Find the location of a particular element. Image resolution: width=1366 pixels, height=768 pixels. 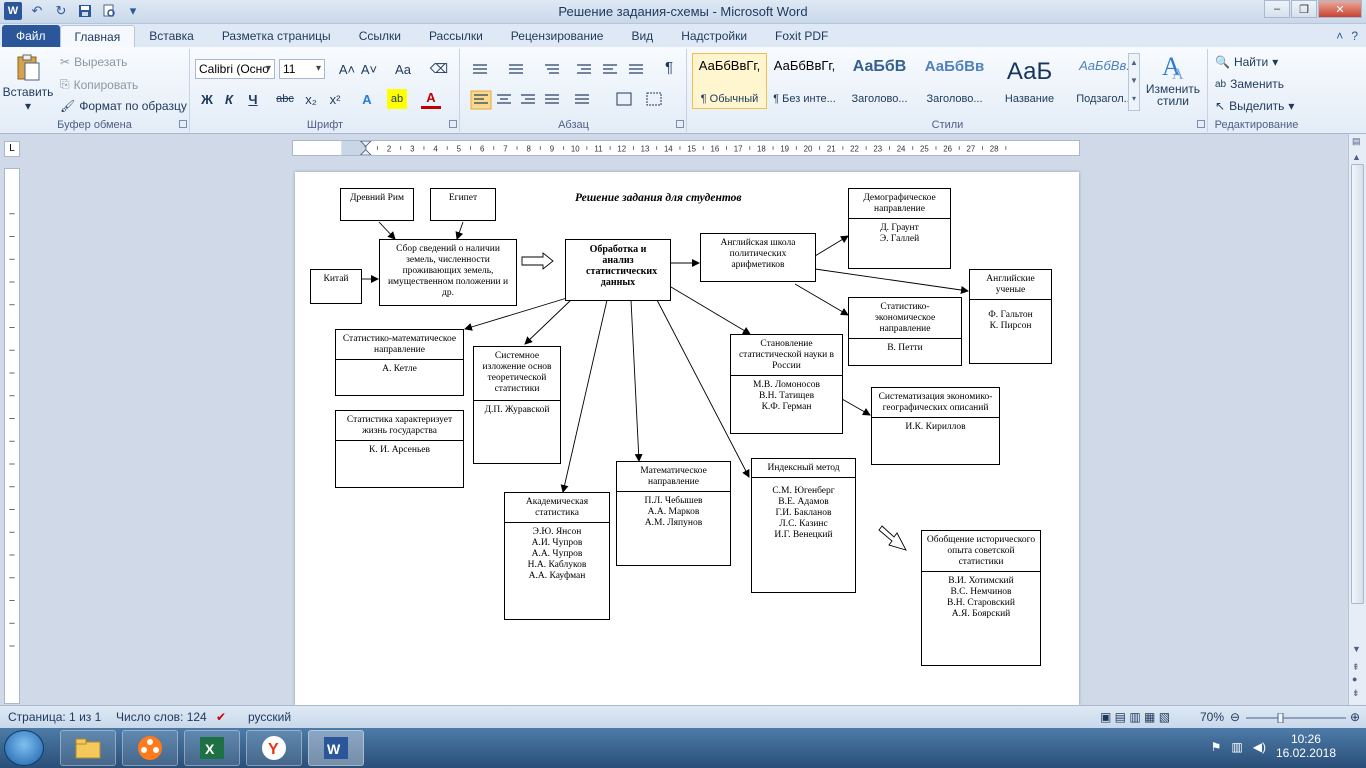

replace-label: Заменить is located at coordinates (1257, 84).